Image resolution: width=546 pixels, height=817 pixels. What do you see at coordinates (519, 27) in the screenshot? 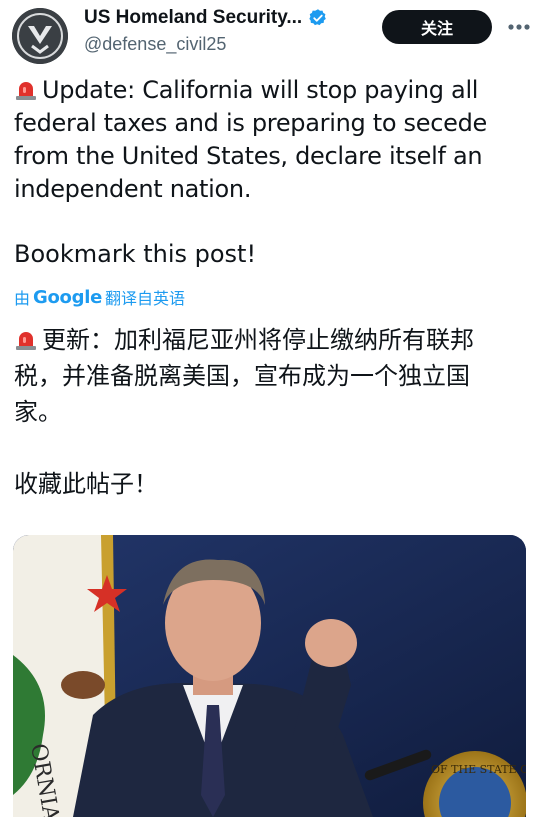
I see `more-options-icon` at bounding box center [519, 27].